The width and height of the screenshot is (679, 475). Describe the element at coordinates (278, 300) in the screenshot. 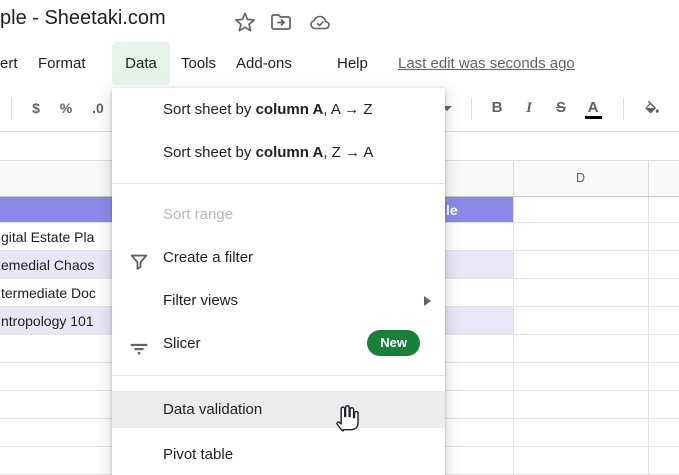

I see `menu-item-filter-views: Filter views` at that location.